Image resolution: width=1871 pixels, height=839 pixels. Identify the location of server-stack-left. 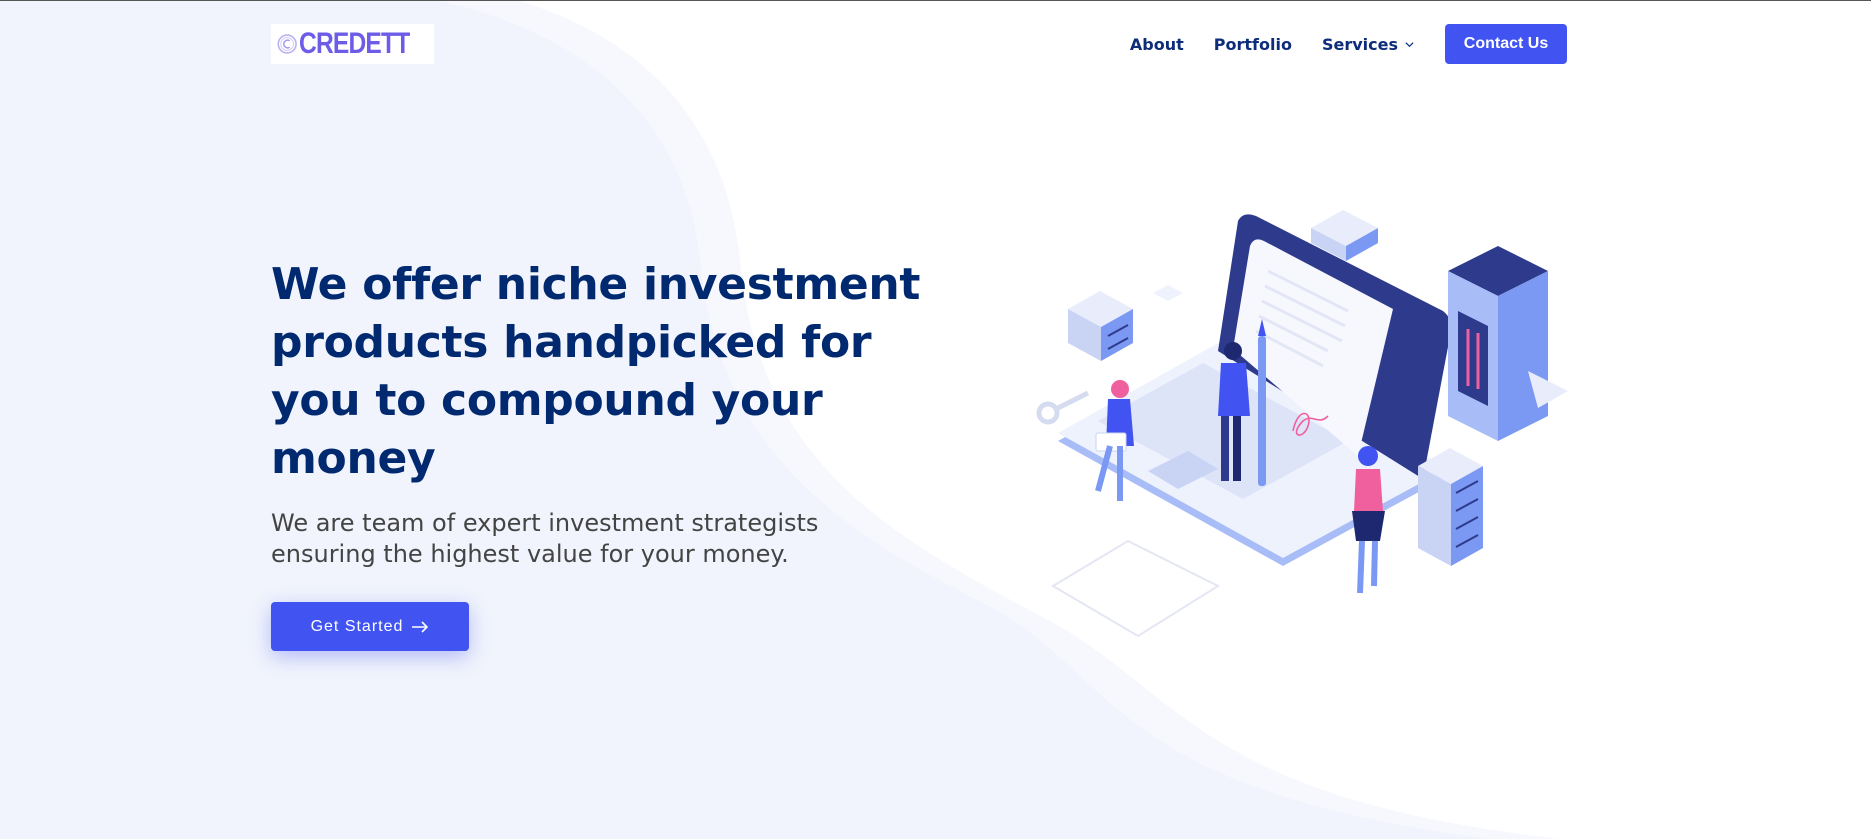
(1100, 326).